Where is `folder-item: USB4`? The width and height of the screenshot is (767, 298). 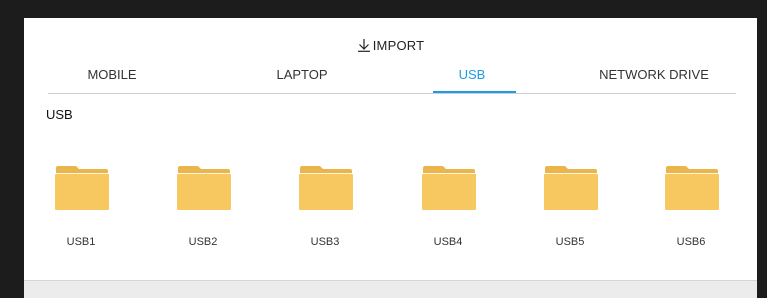
folder-item: USB4 is located at coordinates (448, 212).